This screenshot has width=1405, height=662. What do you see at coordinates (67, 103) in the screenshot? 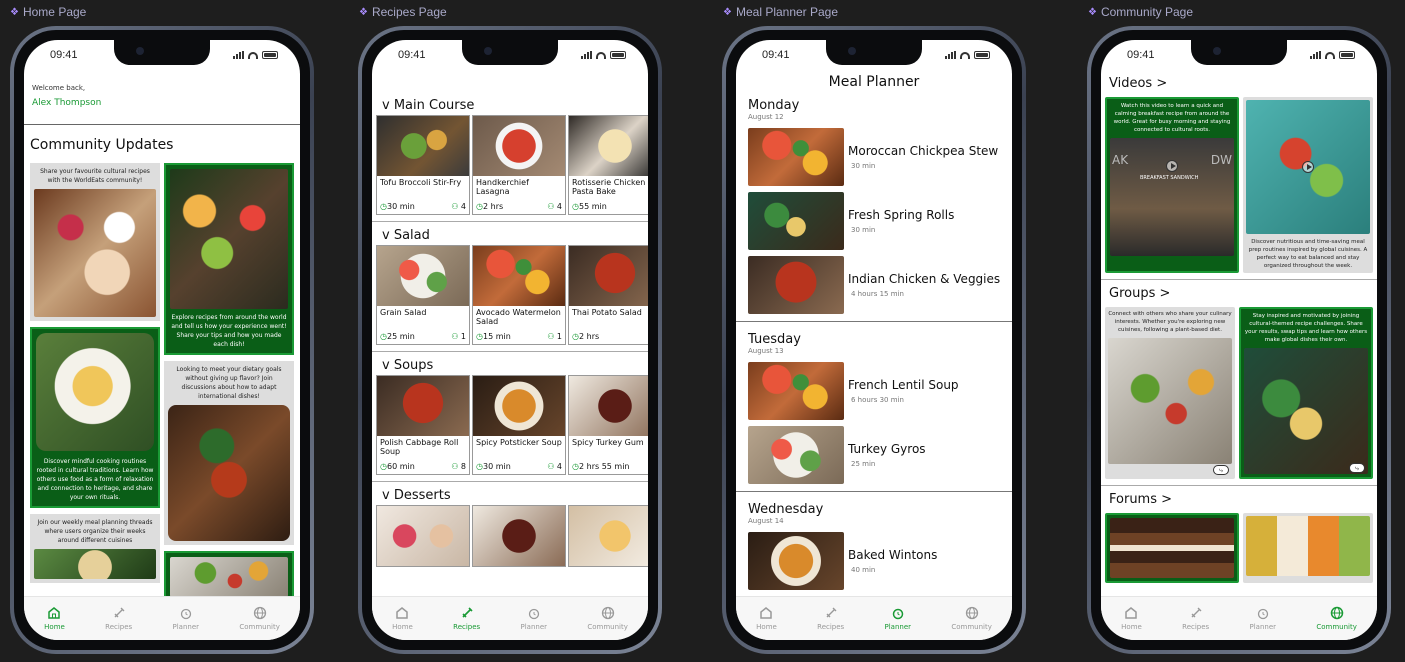
I see `user-name: Alex Thompson` at bounding box center [67, 103].